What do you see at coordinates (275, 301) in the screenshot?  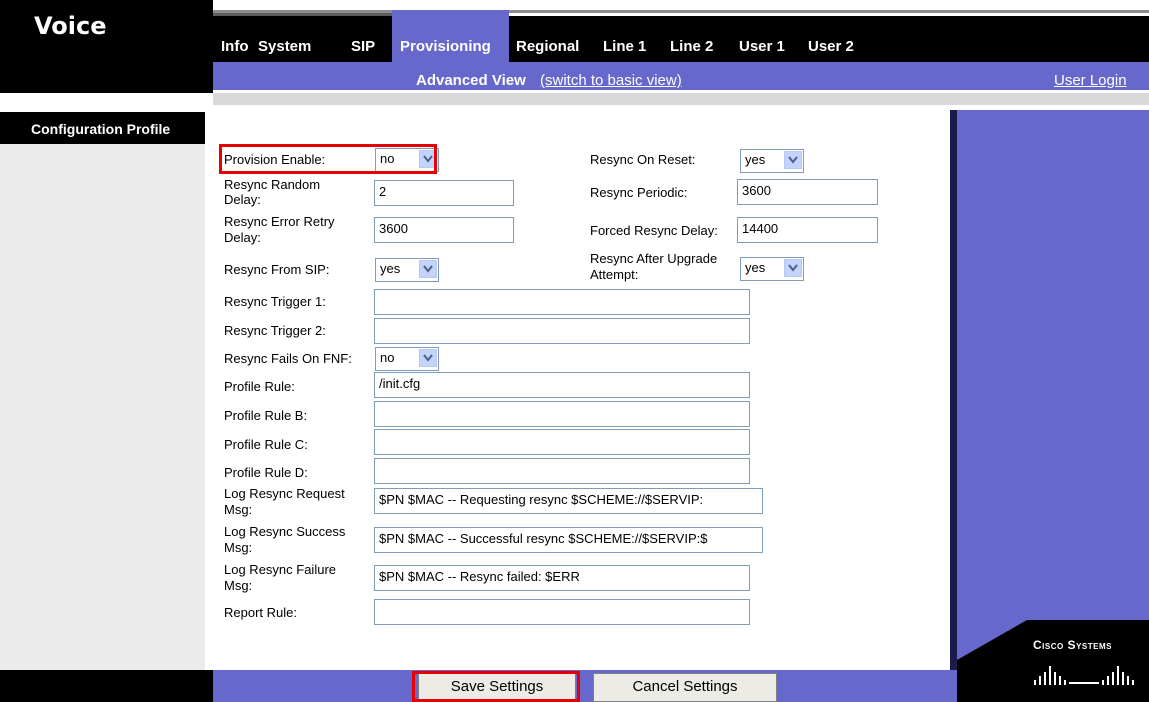 I see `resync-trigger-1-label: Resync Trigger 1:` at bounding box center [275, 301].